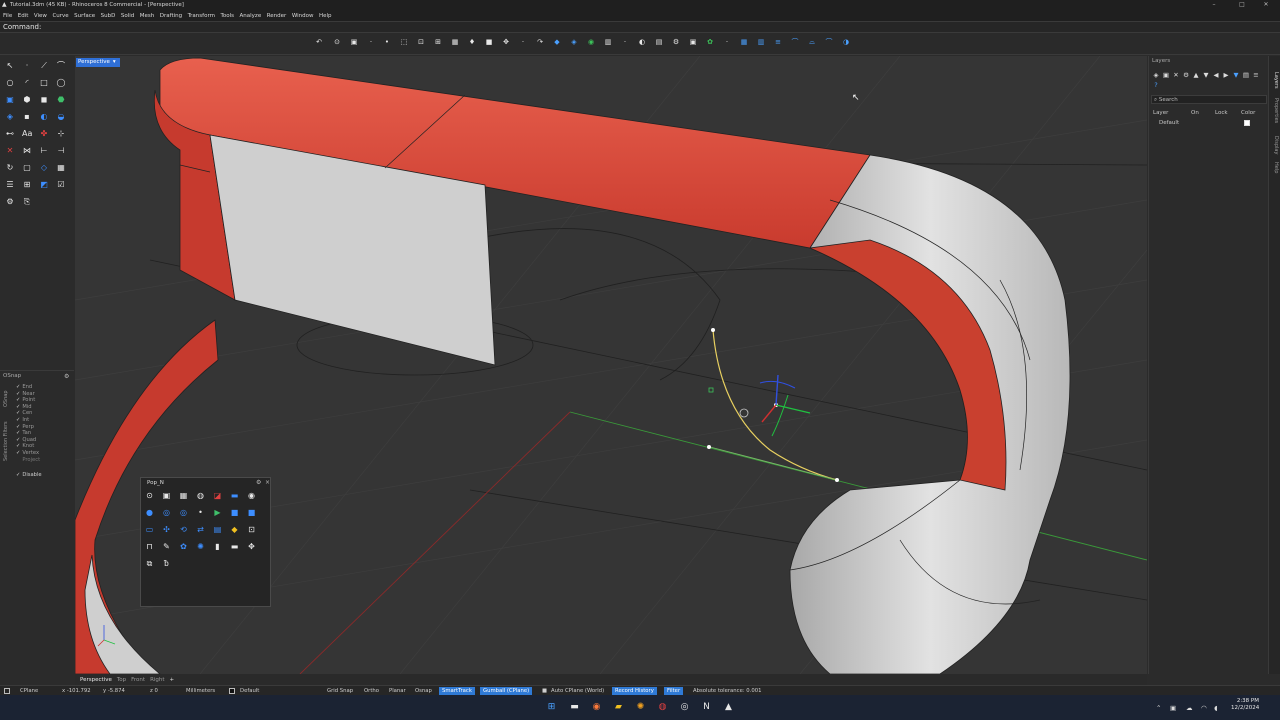  Describe the element at coordinates (778, 42) in the screenshot. I see `stack-icon: ≡` at that location.